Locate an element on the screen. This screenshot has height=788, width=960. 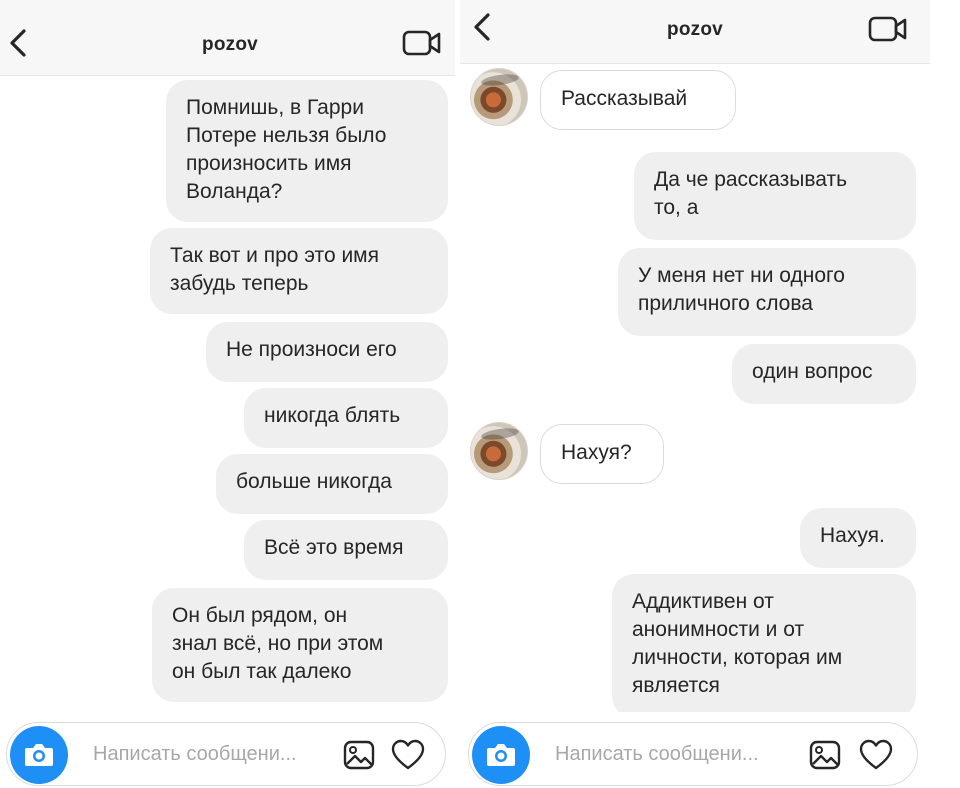
message-line: произносить имя is located at coordinates (269, 163).